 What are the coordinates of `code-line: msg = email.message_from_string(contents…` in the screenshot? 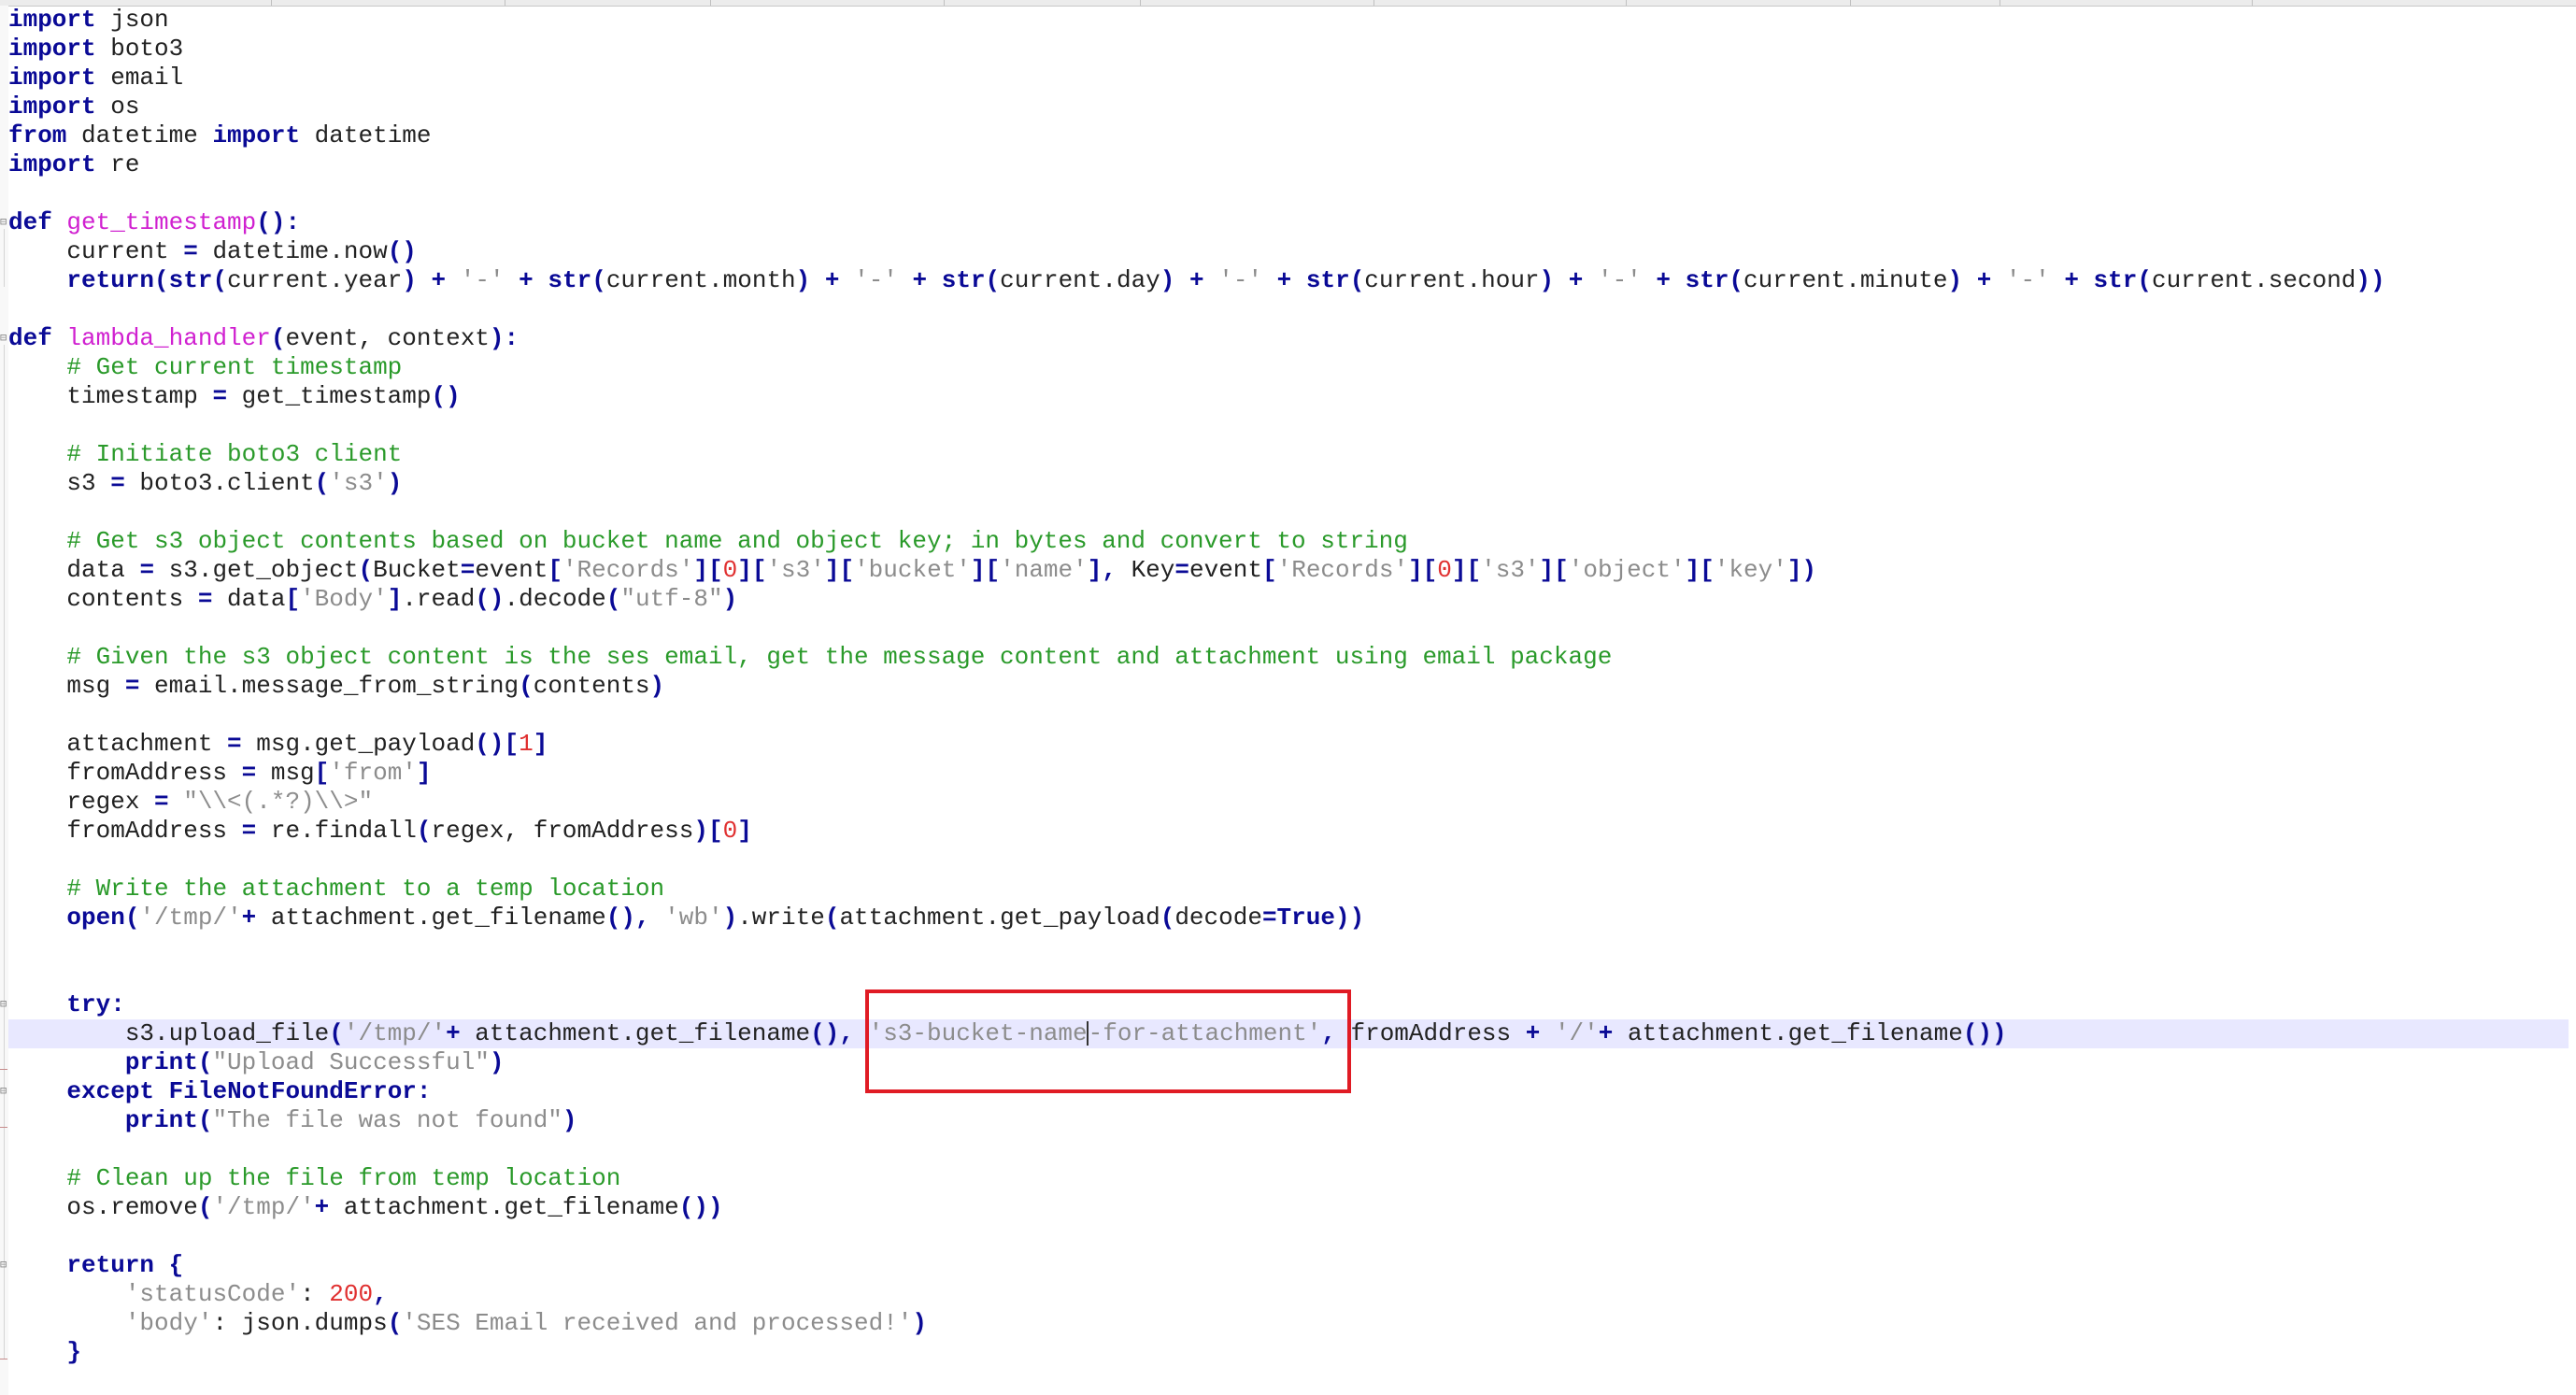 It's located at (1289, 686).